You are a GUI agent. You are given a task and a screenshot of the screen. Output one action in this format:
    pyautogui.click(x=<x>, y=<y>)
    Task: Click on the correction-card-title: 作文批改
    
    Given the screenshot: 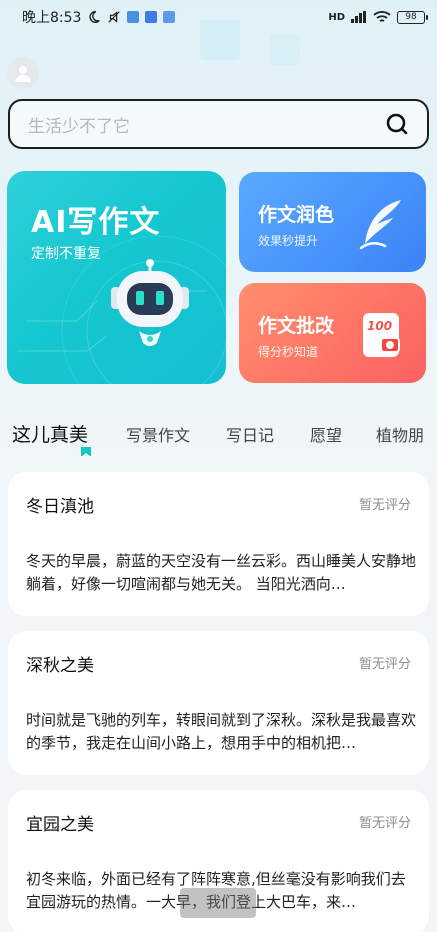 What is the action you would take?
    pyautogui.click(x=296, y=326)
    